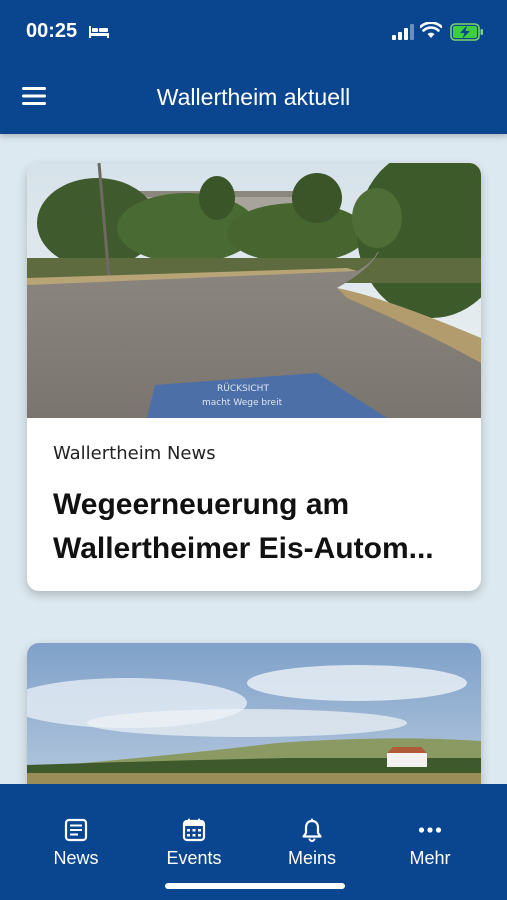 The image size is (507, 900). I want to click on tab-news: News, so click(76, 829).